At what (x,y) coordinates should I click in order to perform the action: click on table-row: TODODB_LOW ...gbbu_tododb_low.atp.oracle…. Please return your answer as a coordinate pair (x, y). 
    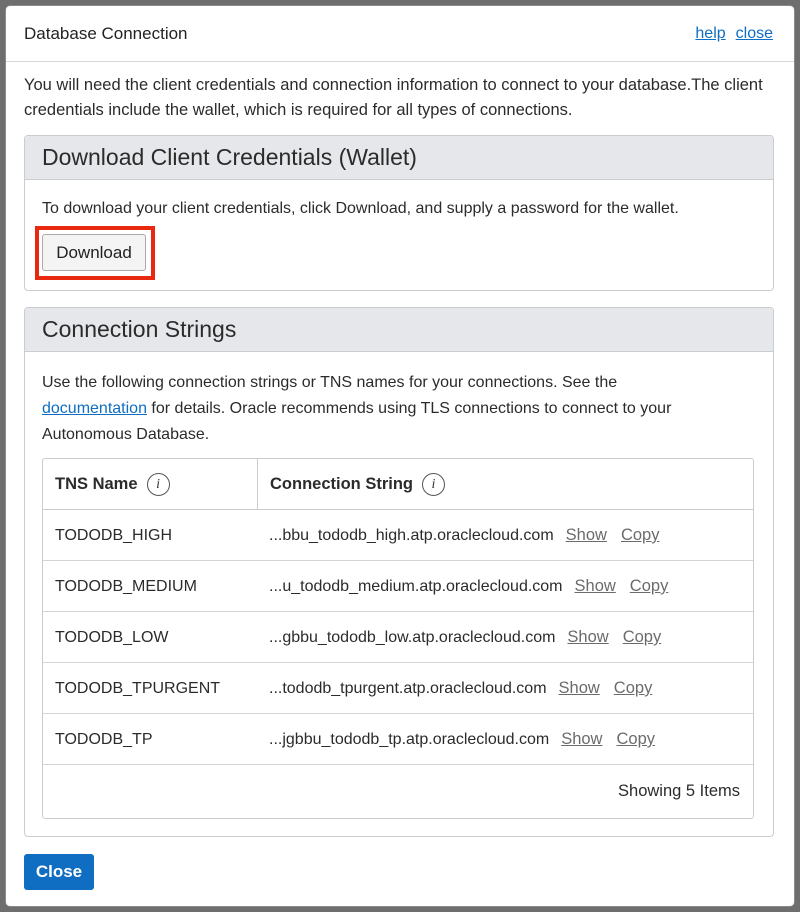
    Looking at the image, I should click on (398, 637).